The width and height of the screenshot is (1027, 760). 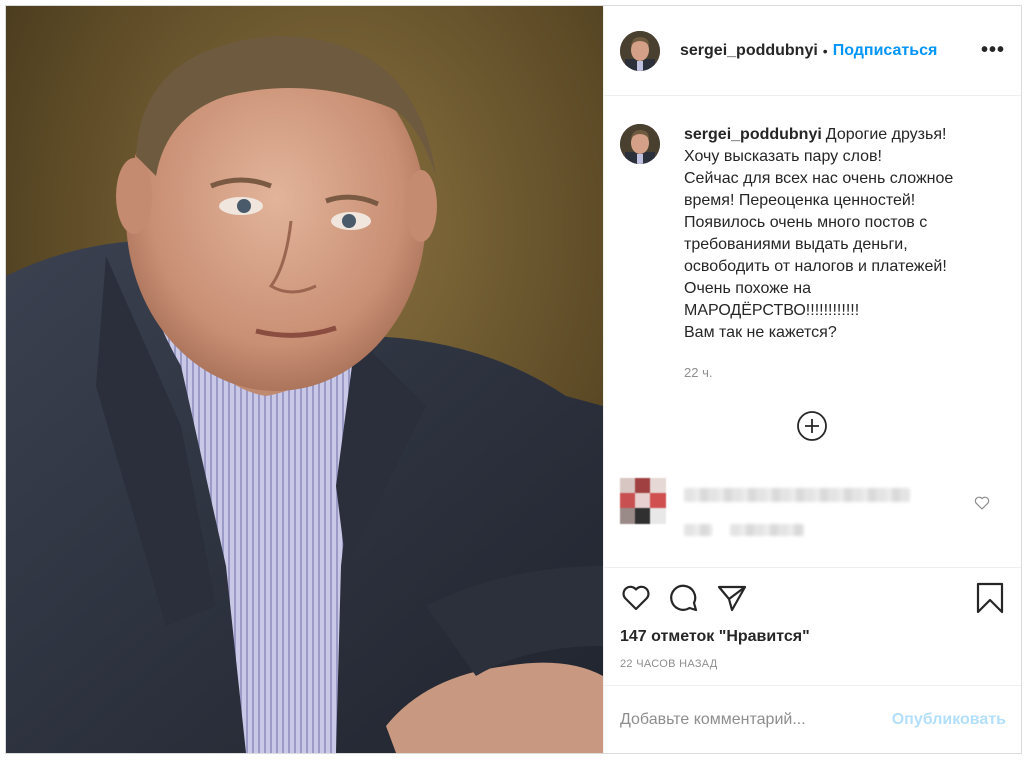 I want to click on share-icon, so click(x=732, y=598).